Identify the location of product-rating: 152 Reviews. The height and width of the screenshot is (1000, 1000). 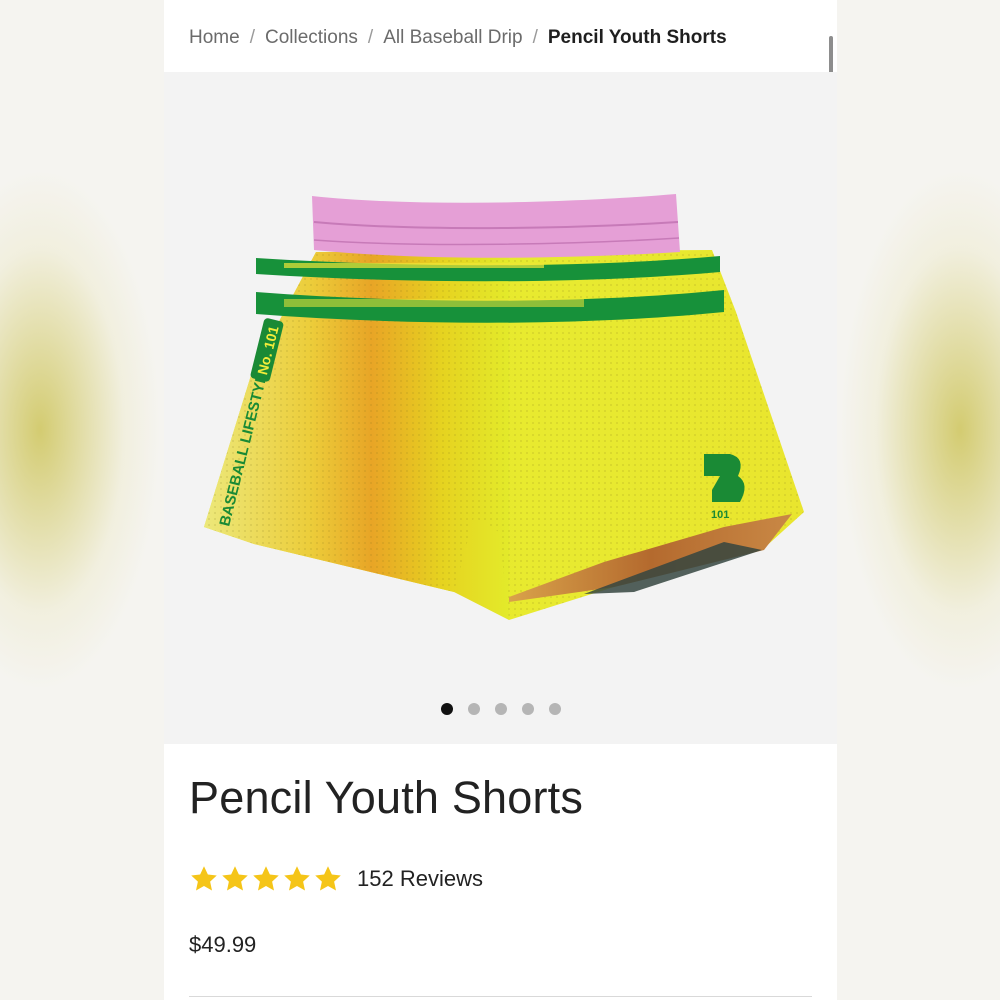
(336, 879).